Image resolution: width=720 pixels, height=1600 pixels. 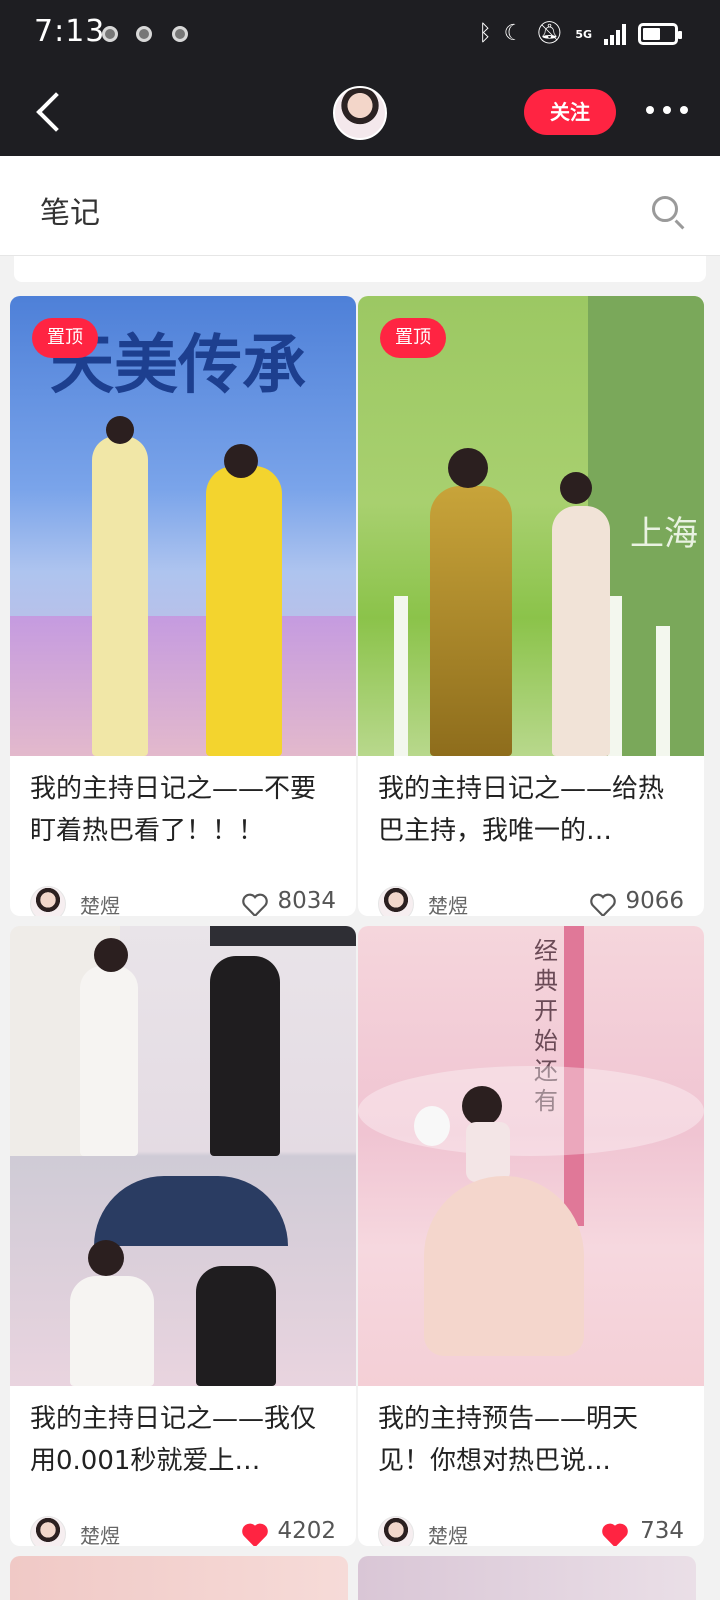 What do you see at coordinates (52, 112) in the screenshot?
I see `back-icon` at bounding box center [52, 112].